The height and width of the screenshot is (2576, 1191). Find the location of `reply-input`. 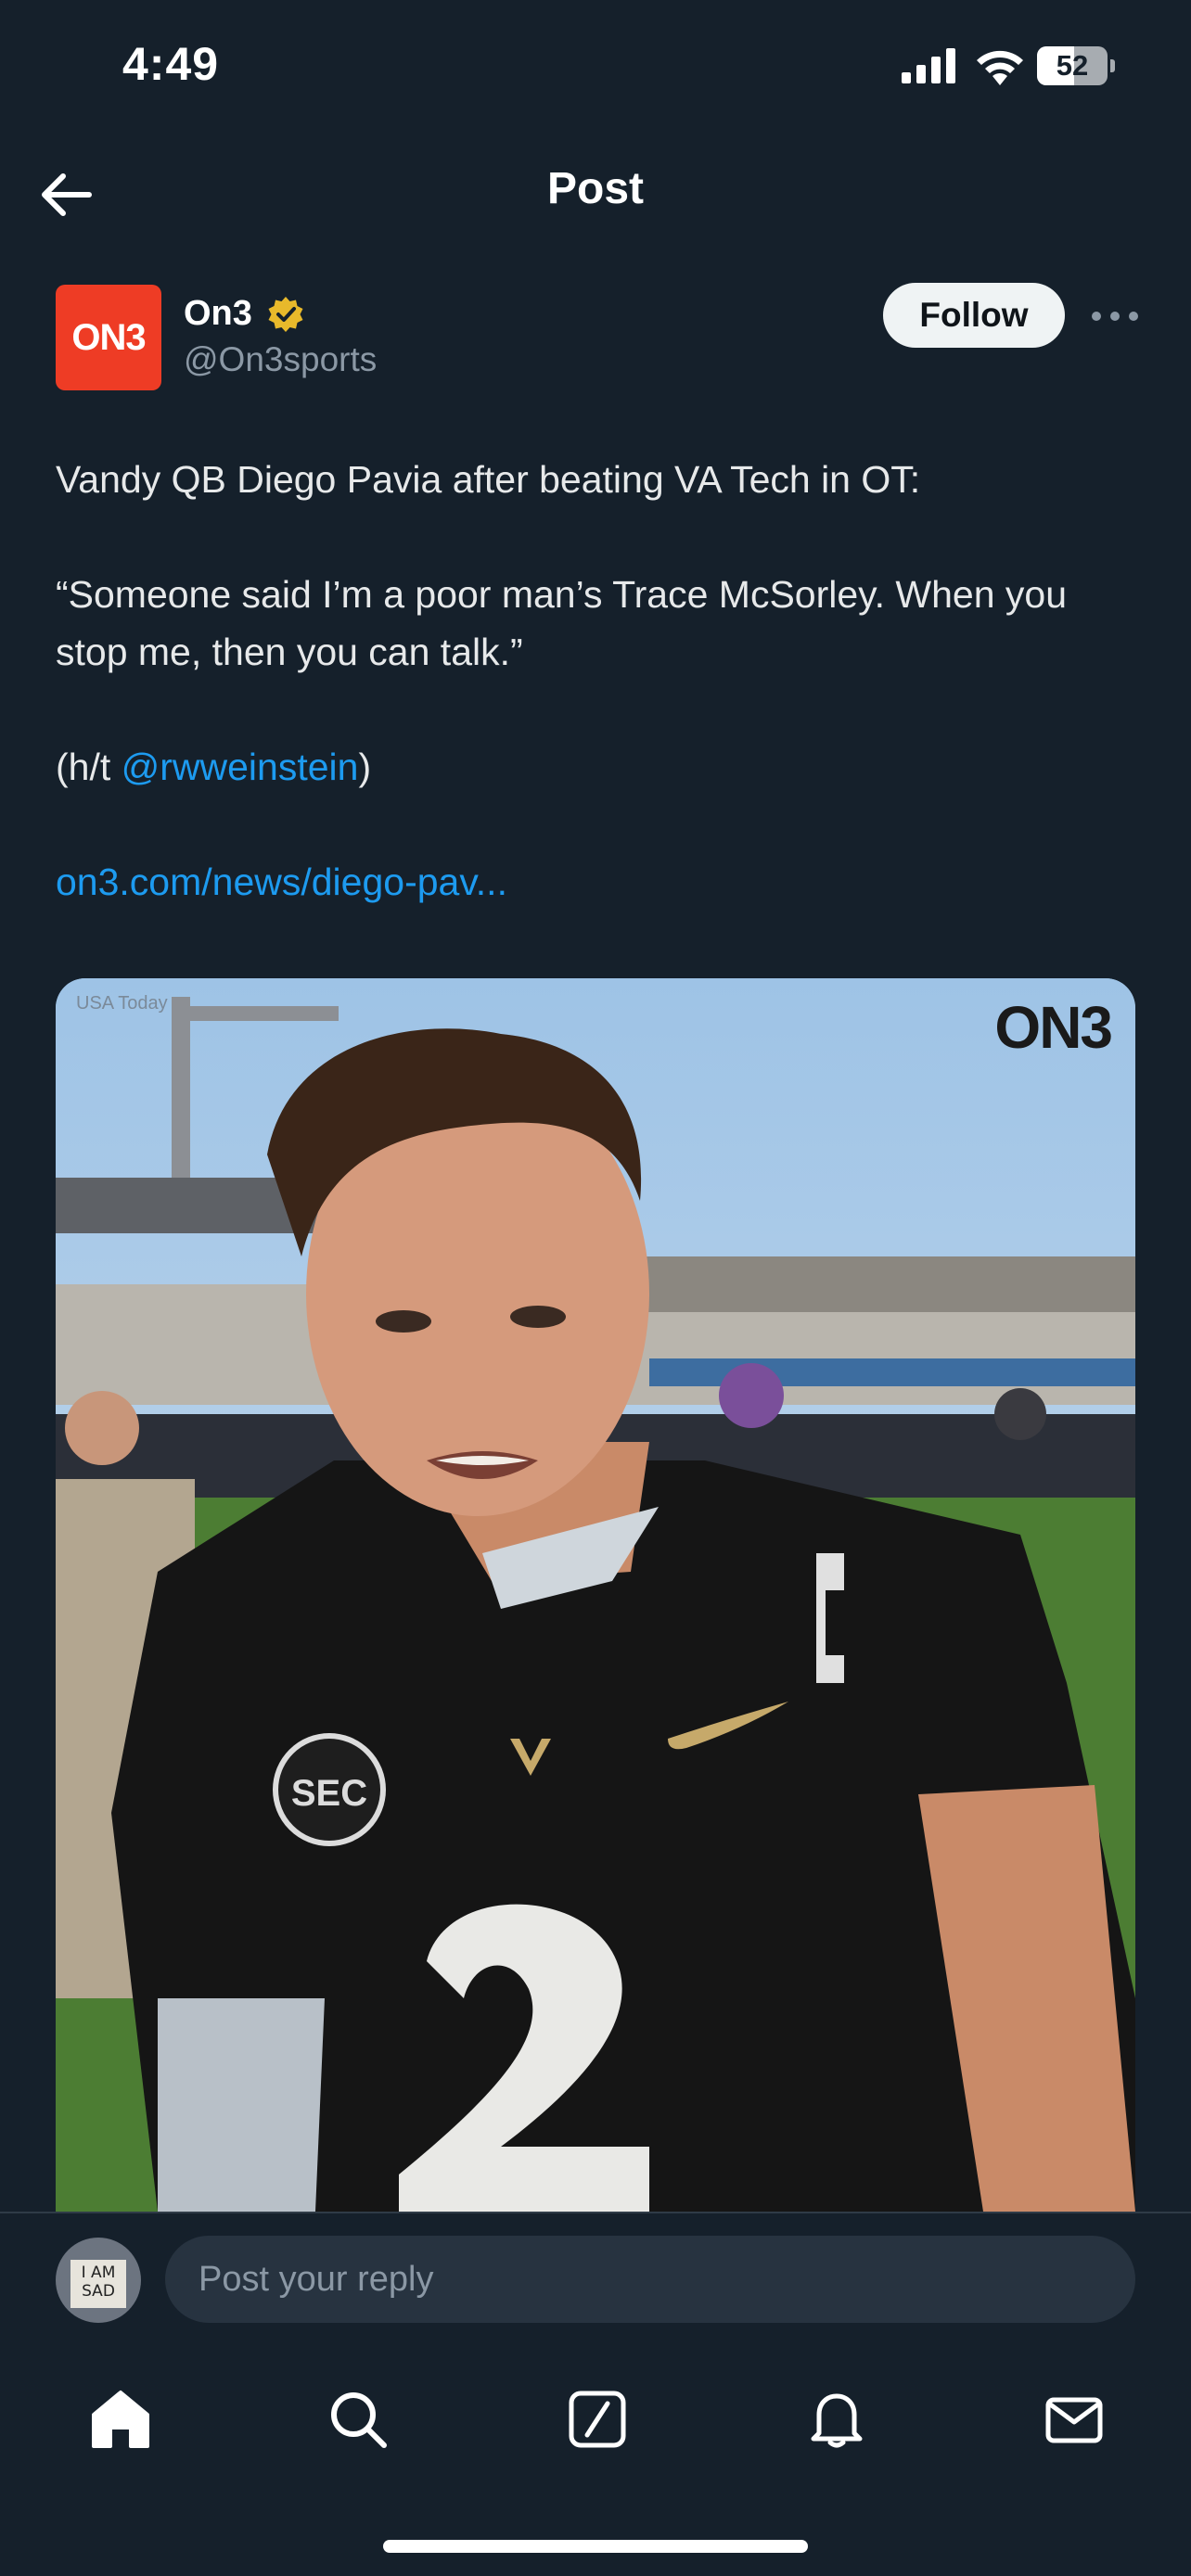

reply-input is located at coordinates (650, 2279).